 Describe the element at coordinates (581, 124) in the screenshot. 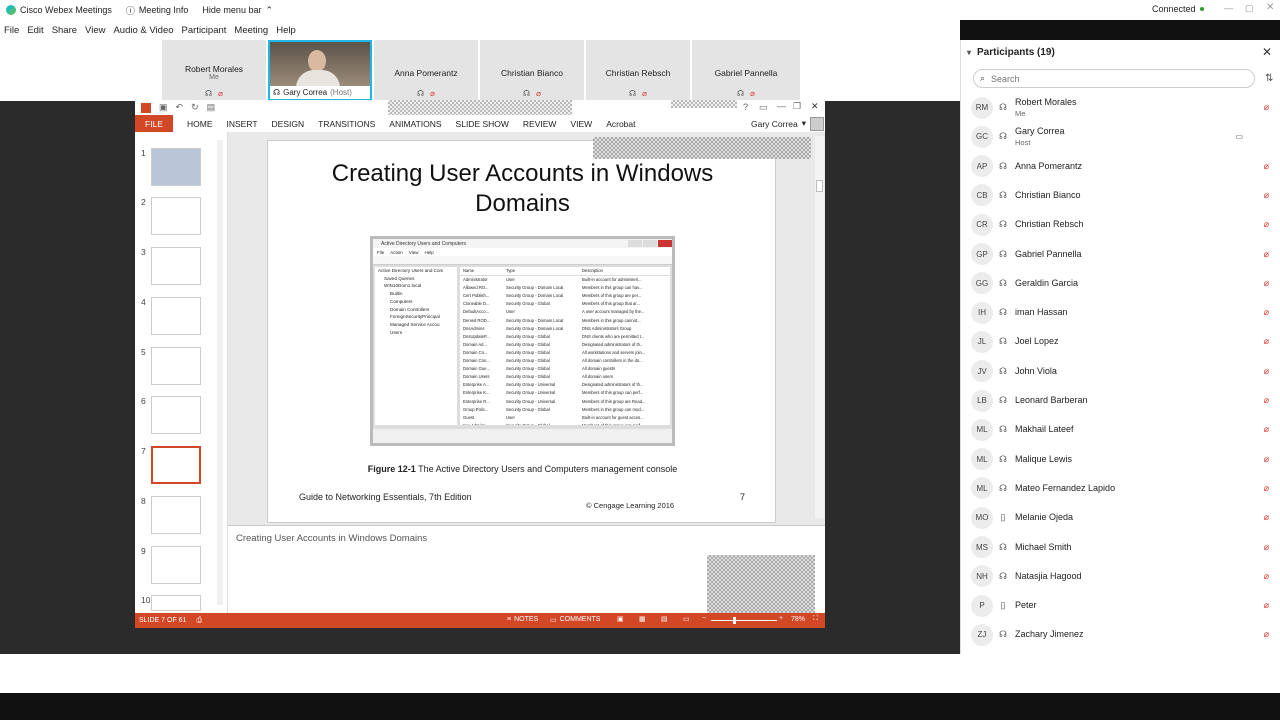

I see `tab-view: VIEW` at that location.